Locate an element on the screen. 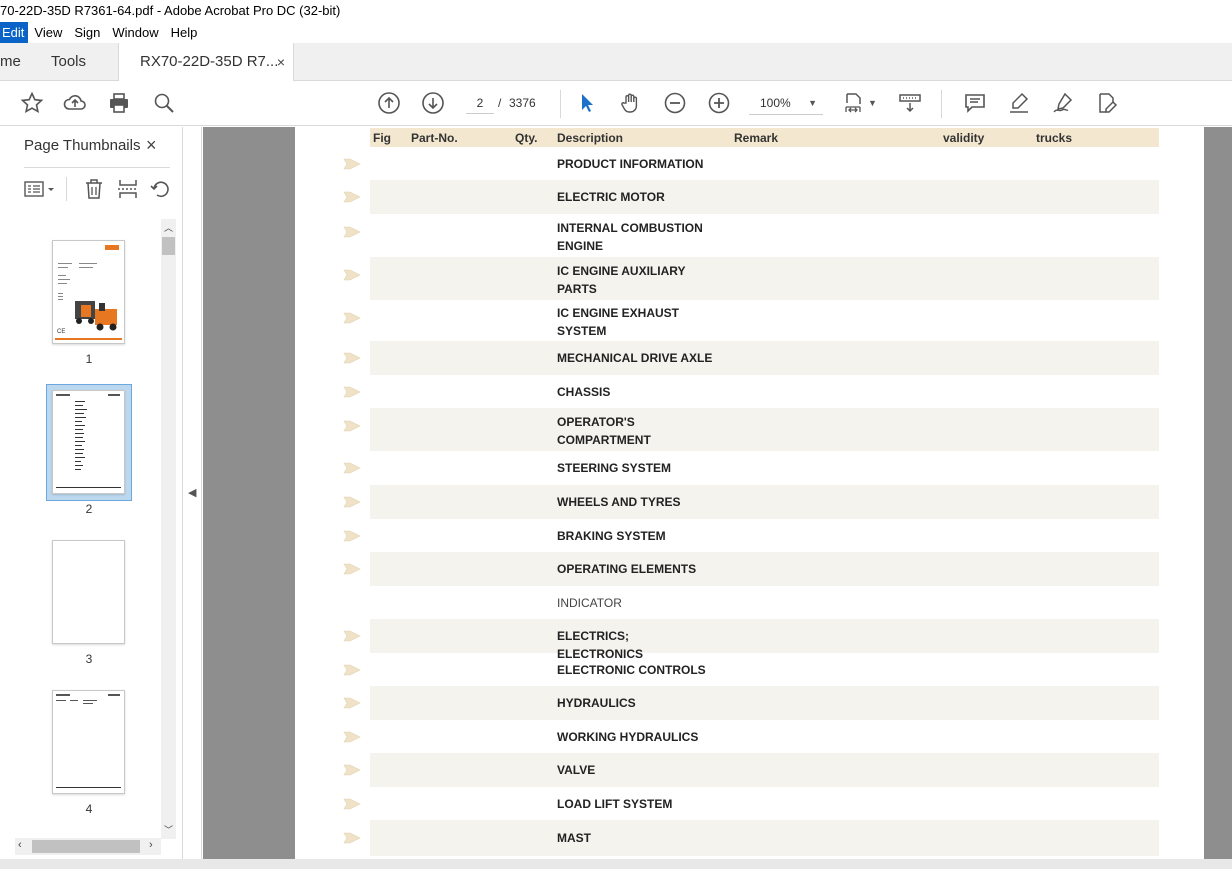  thumbnail-vertical-scrollbar: ︿ ﹀ is located at coordinates (168, 529).